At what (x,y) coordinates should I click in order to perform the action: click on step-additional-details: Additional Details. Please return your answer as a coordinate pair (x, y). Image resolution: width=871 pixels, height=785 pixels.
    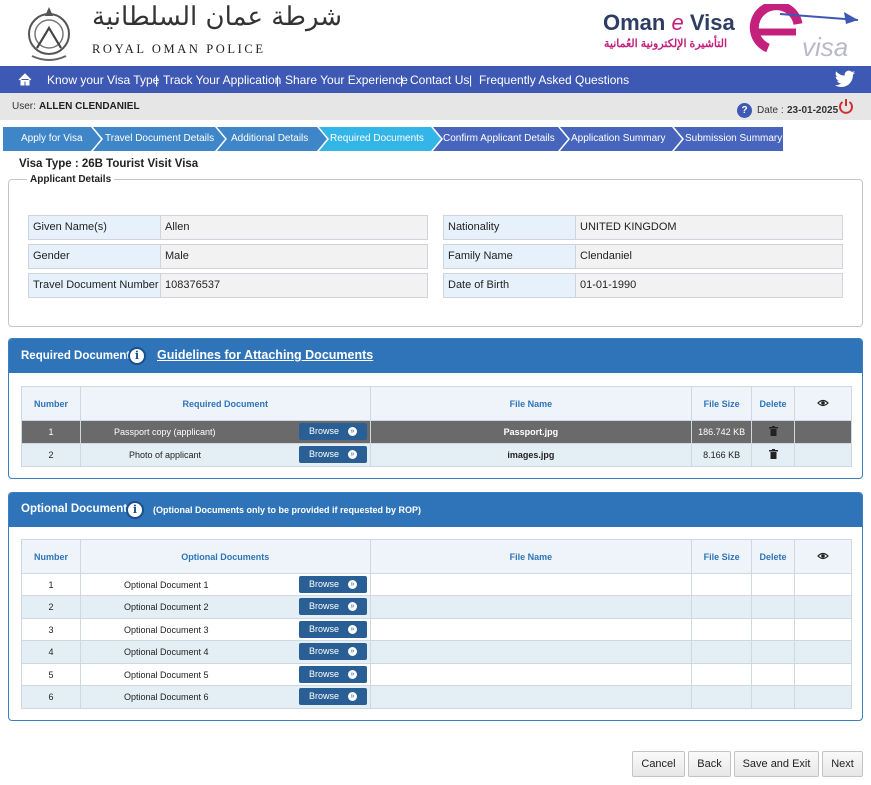
    Looking at the image, I should click on (261, 139).